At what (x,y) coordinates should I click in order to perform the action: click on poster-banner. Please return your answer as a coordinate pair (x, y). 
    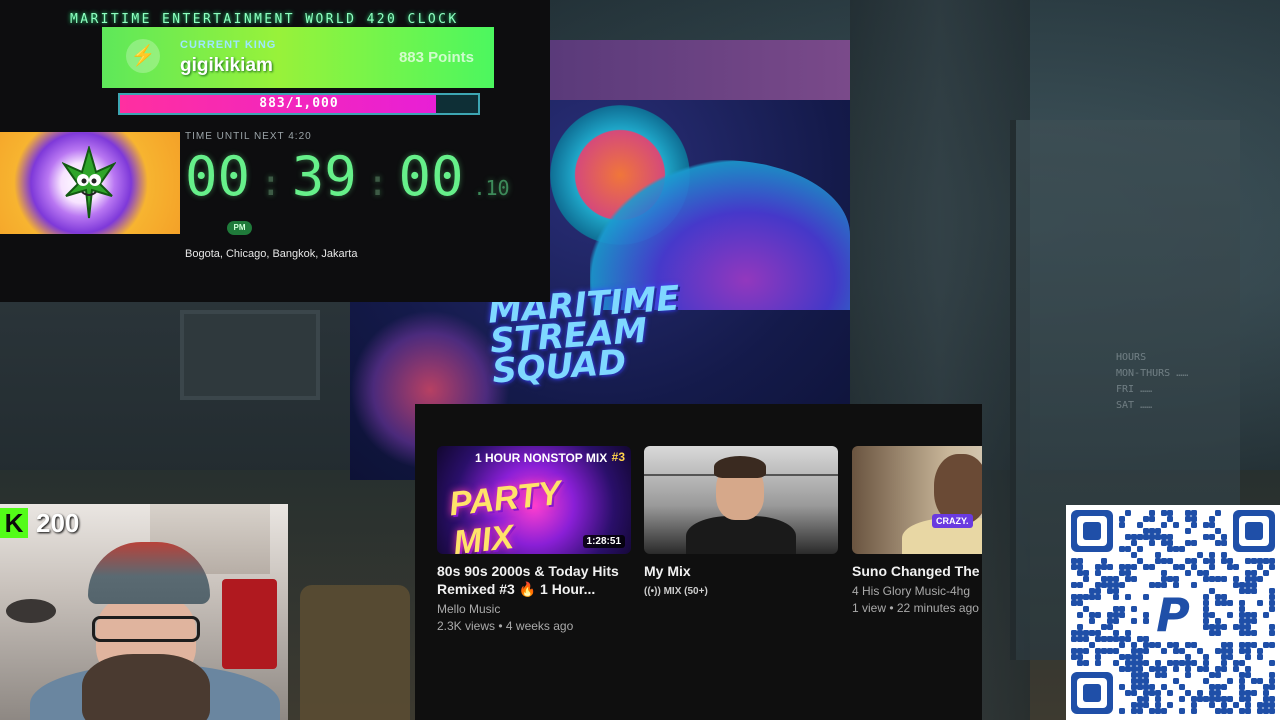
    Looking at the image, I should click on (700, 70).